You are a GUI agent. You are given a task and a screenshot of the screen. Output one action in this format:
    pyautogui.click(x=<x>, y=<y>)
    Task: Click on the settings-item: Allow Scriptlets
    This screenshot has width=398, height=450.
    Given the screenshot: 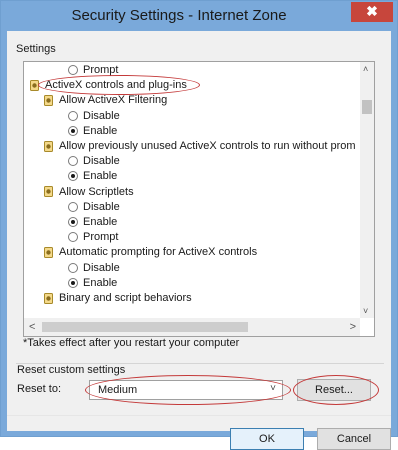 What is the action you would take?
    pyautogui.click(x=89, y=192)
    